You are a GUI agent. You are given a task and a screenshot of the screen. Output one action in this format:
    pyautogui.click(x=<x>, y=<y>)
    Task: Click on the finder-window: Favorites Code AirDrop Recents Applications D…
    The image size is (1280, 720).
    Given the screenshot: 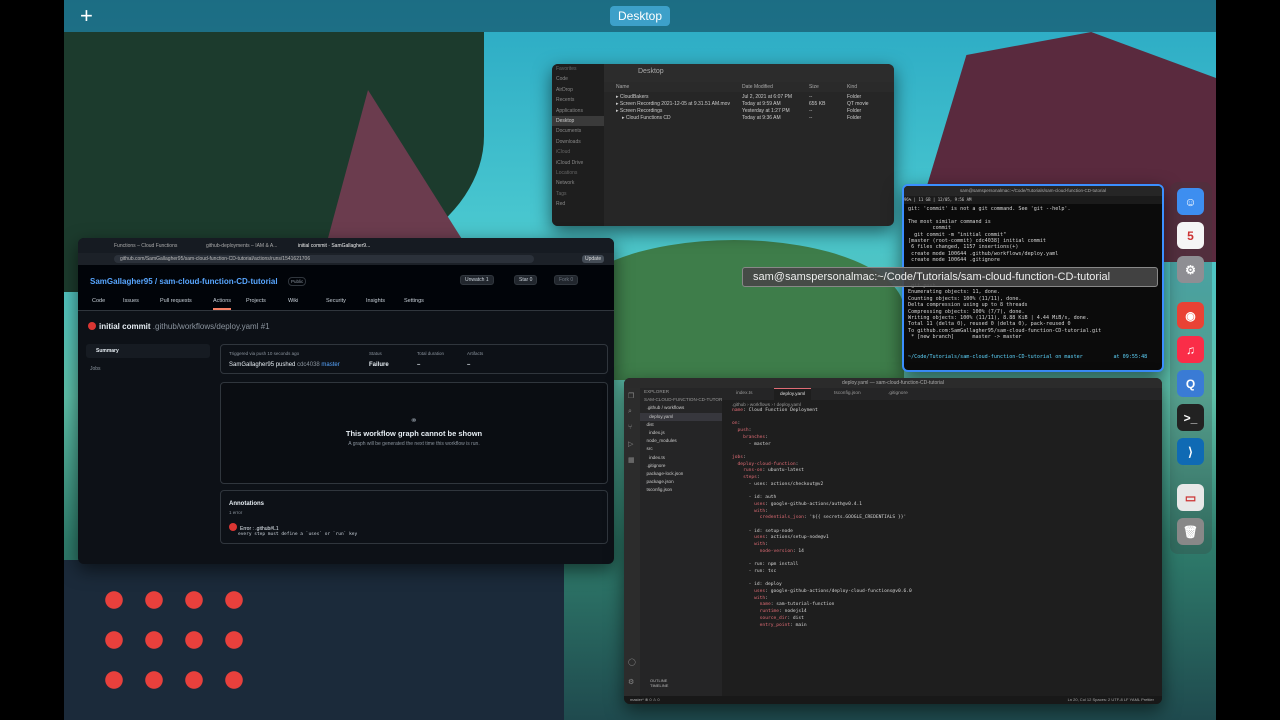 What is the action you would take?
    pyautogui.click(x=723, y=145)
    